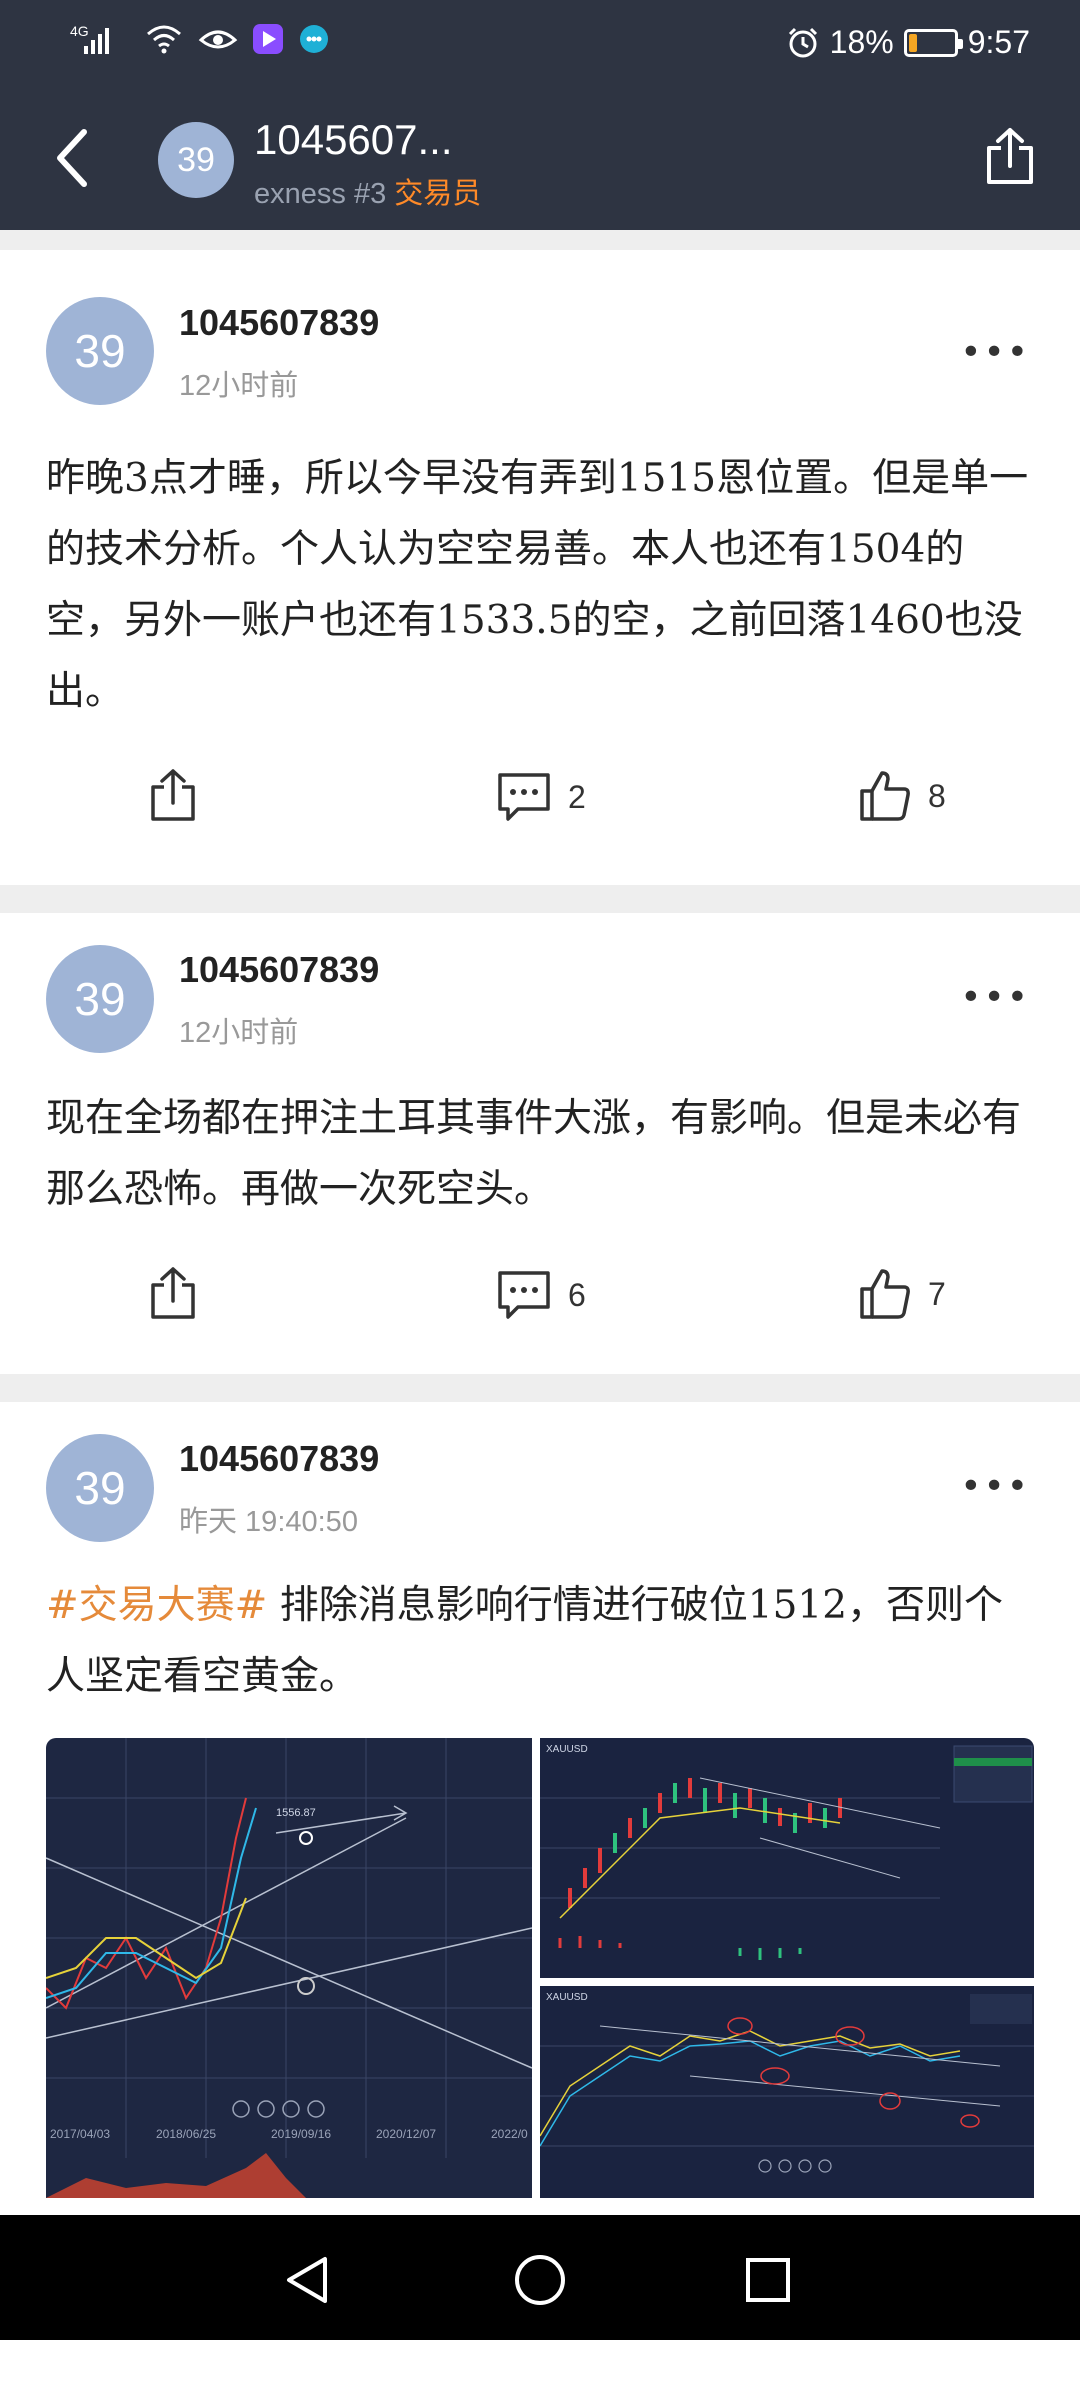 The image size is (1080, 2402). Describe the element at coordinates (937, 795) in the screenshot. I see `like-count: 8` at that location.